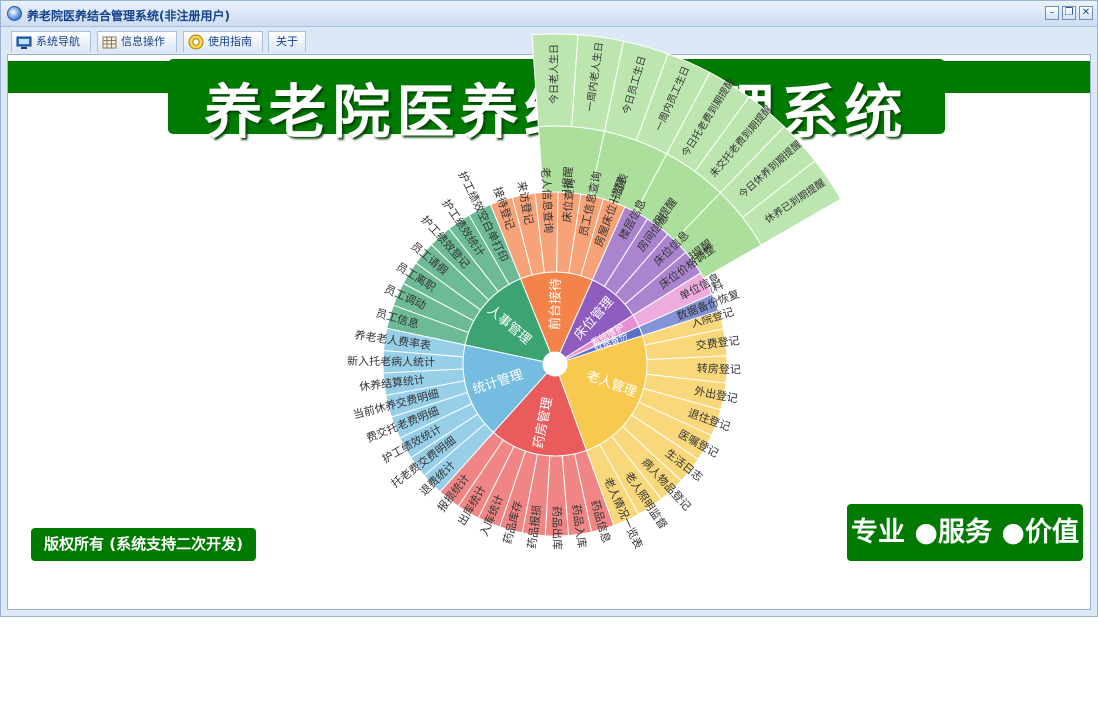  What do you see at coordinates (555, 304) in the screenshot?
I see `sunburst-category-label: 前台接待` at bounding box center [555, 304].